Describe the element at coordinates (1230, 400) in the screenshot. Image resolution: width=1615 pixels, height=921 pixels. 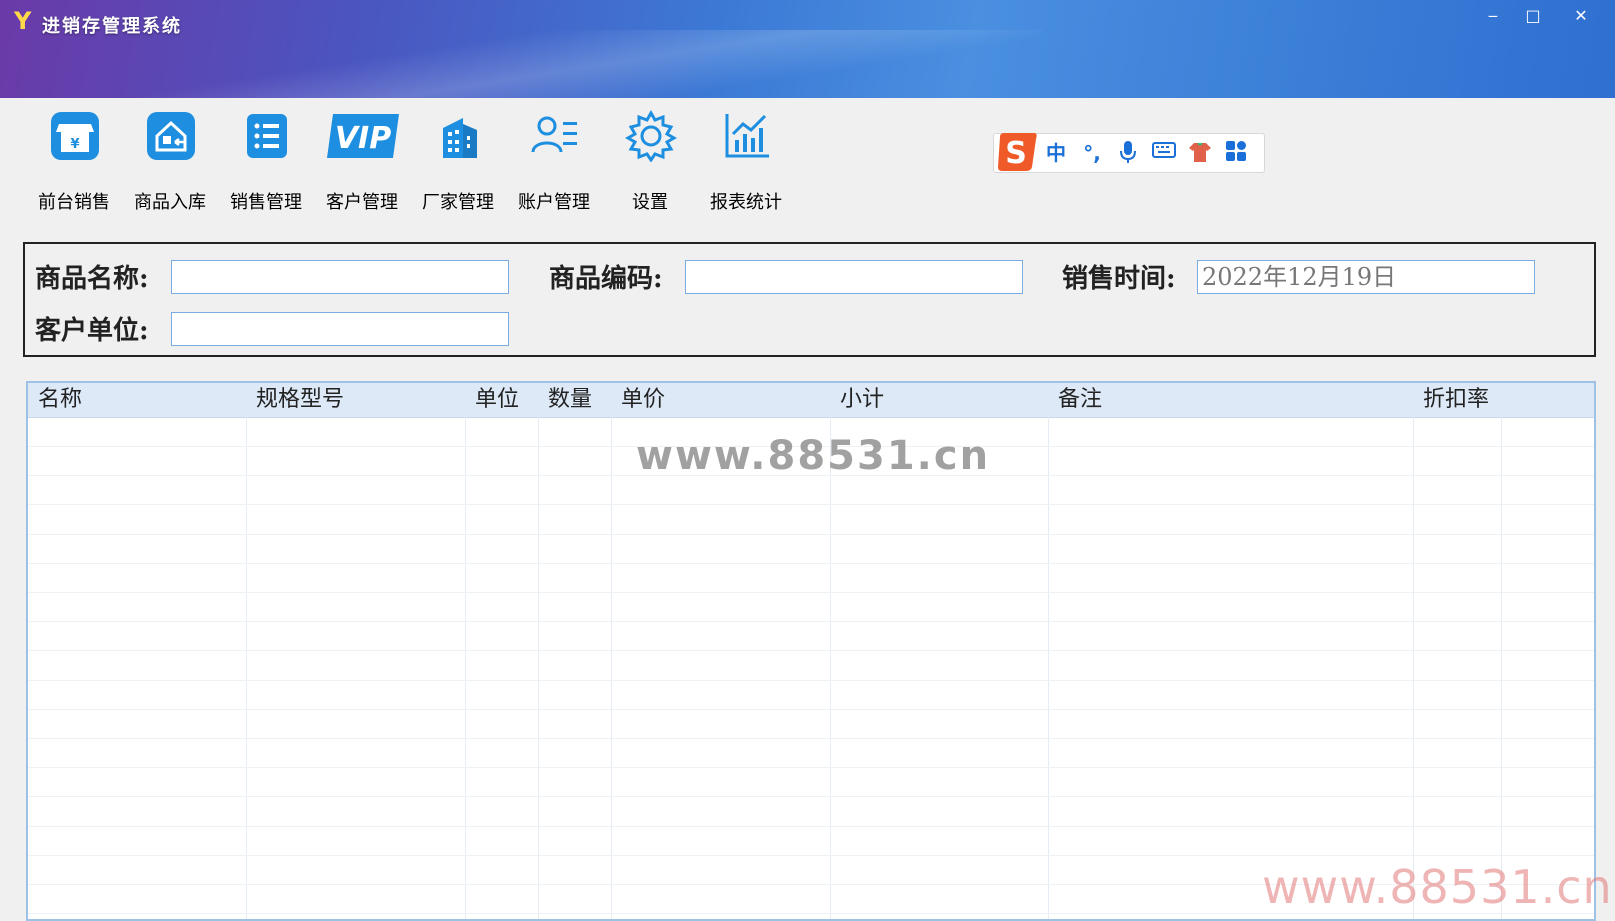
I see `column-header-remark: 备注` at that location.